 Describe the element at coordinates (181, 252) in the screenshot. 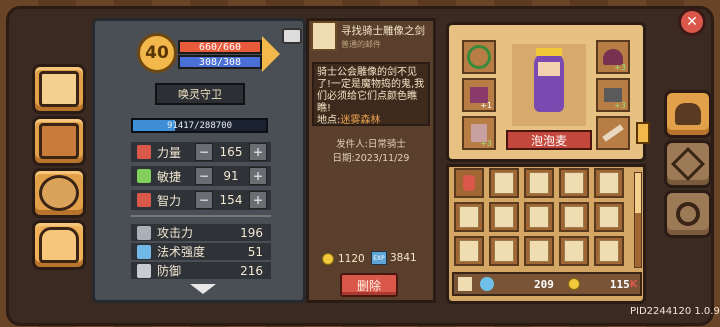

I see `combat-label: 法术强度` at that location.